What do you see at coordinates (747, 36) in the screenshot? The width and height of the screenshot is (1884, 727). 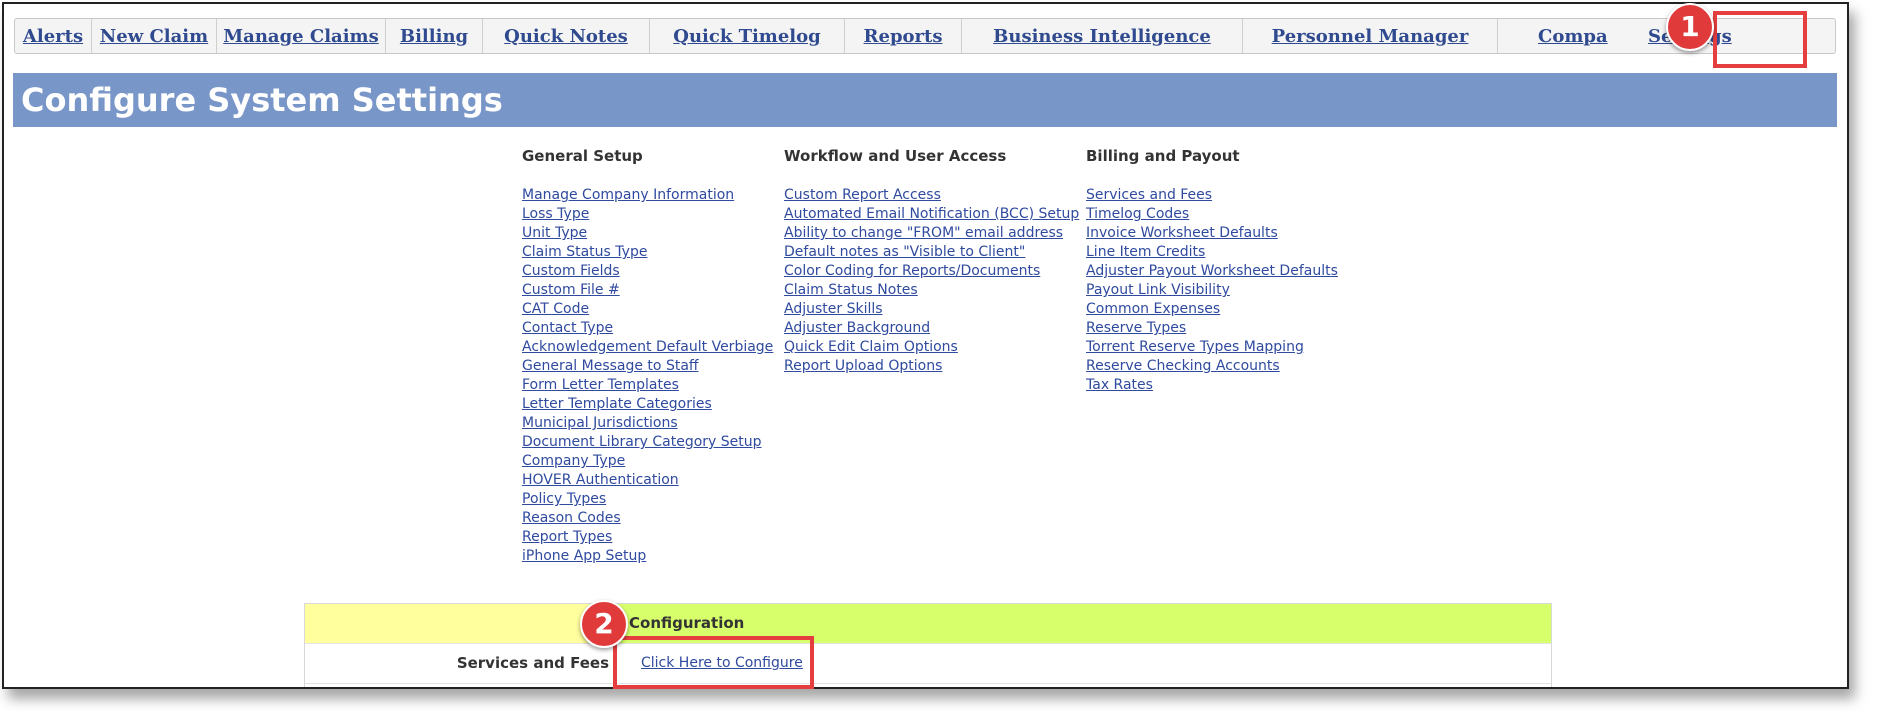 I see `nav-quick-timelog: Quick Timelog` at bounding box center [747, 36].